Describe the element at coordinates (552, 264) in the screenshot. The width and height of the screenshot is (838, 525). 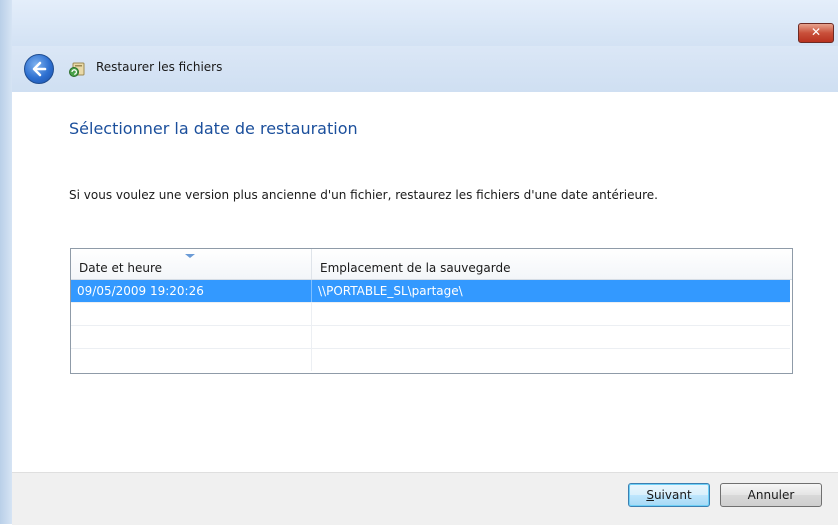
I see `column-header-location: Emplacement de la sauvegarde` at that location.